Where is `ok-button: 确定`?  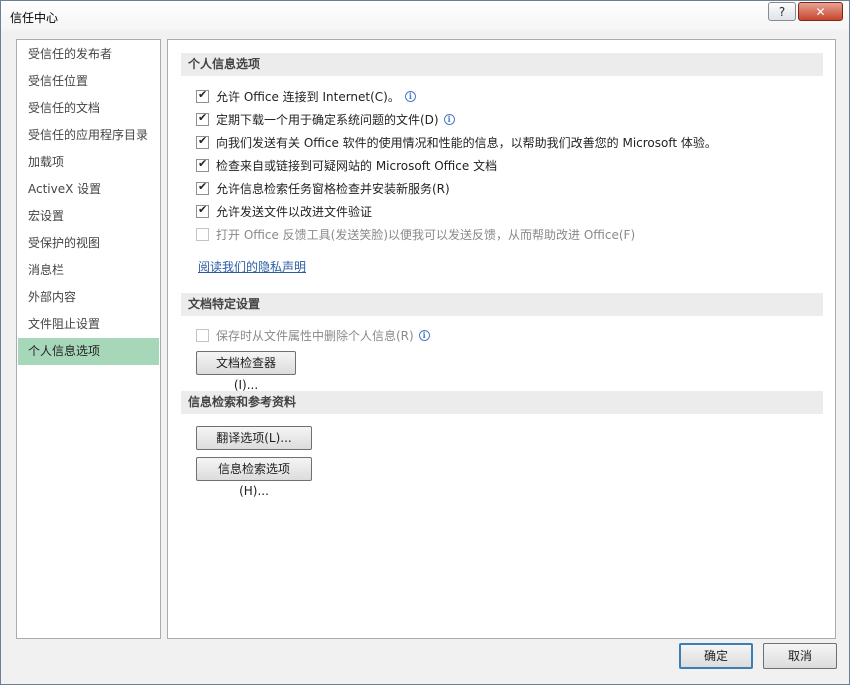
ok-button: 确定 is located at coordinates (716, 656).